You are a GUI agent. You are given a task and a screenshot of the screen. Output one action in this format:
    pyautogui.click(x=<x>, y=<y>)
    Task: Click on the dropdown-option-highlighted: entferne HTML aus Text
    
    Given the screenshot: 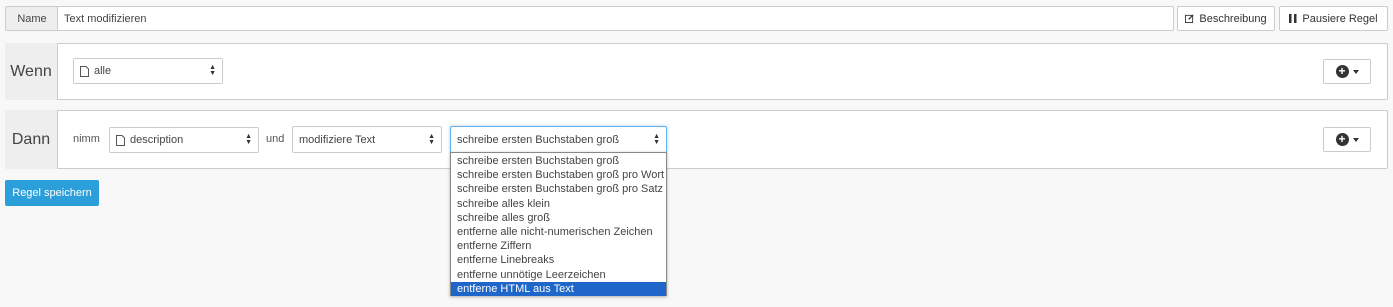 What is the action you would take?
    pyautogui.click(x=558, y=288)
    